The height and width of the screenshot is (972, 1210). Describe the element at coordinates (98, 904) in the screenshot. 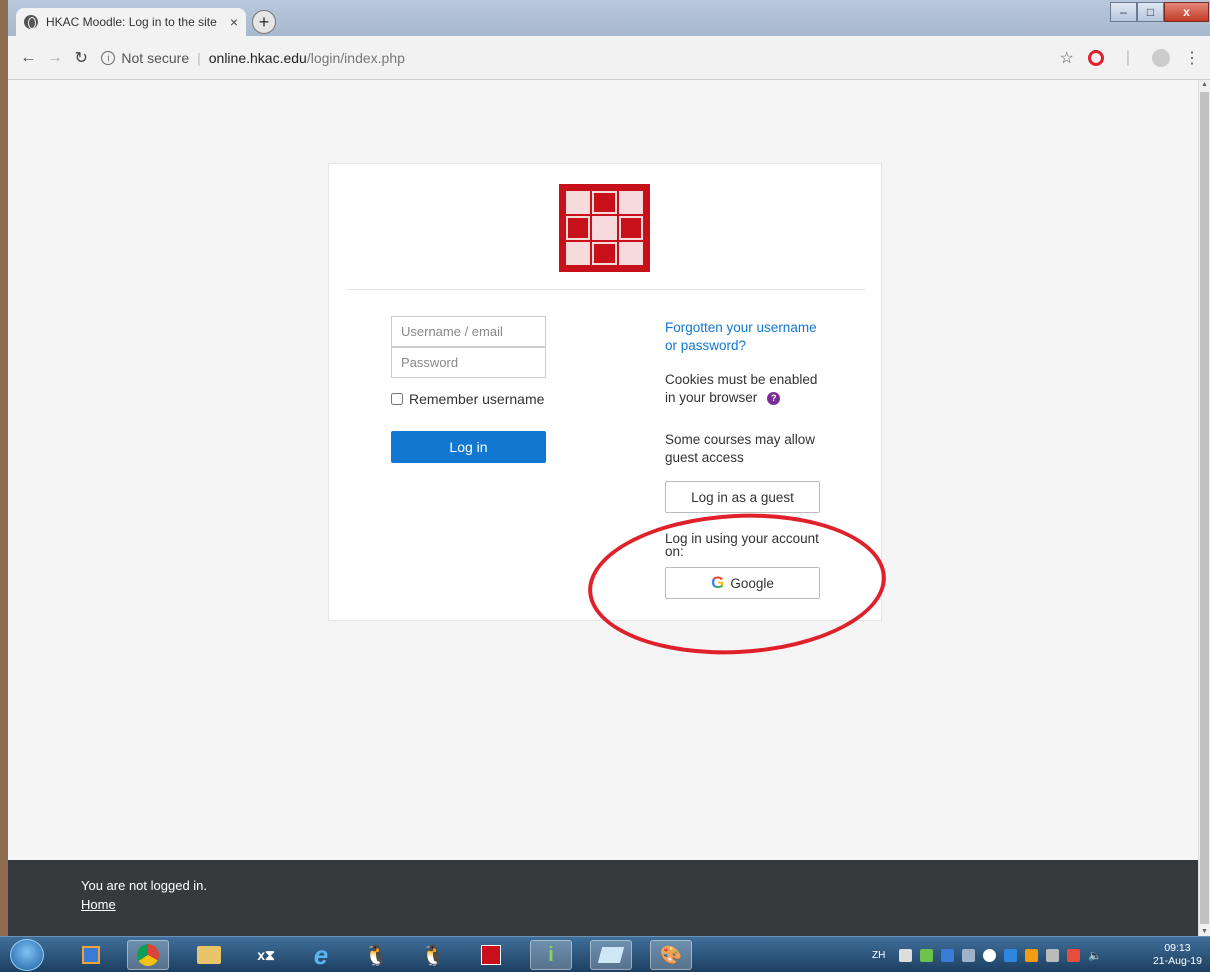

I see `footer-home-link: Home` at that location.